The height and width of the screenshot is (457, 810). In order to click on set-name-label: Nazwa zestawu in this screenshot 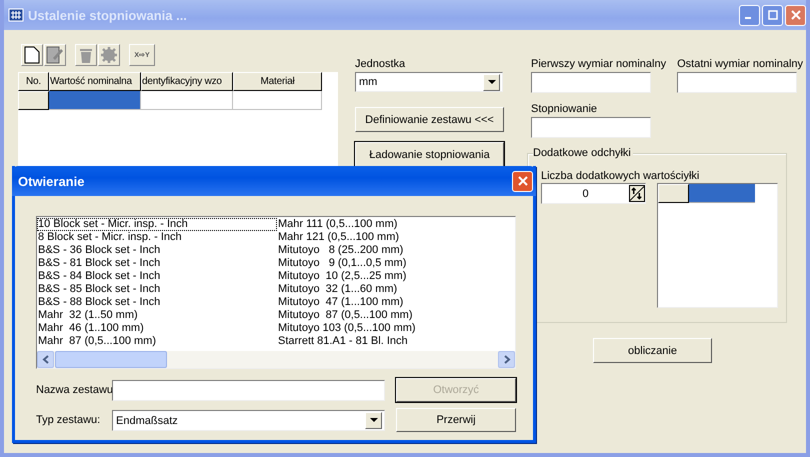, I will do `click(74, 390)`.